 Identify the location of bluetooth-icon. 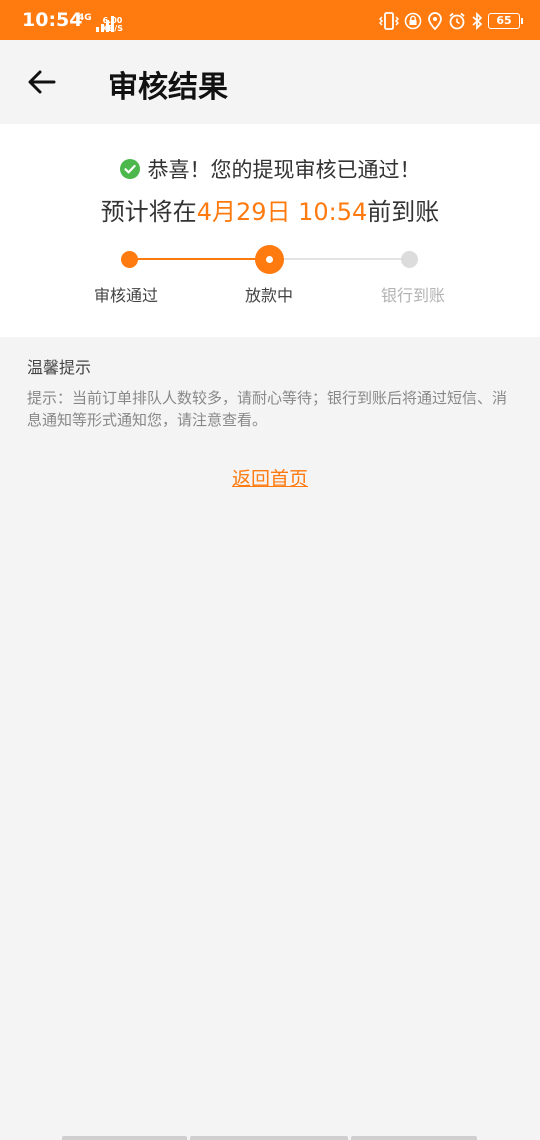
(477, 21).